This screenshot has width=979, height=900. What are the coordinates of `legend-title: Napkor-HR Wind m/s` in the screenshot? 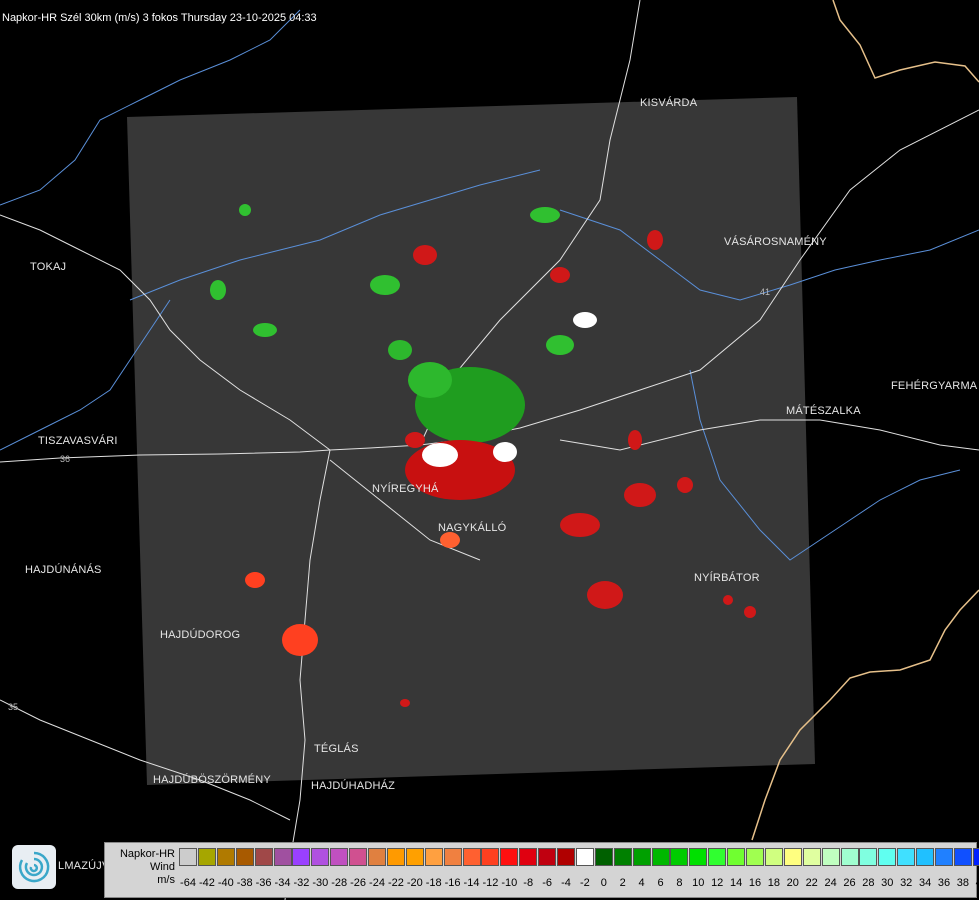 It's located at (141, 867).